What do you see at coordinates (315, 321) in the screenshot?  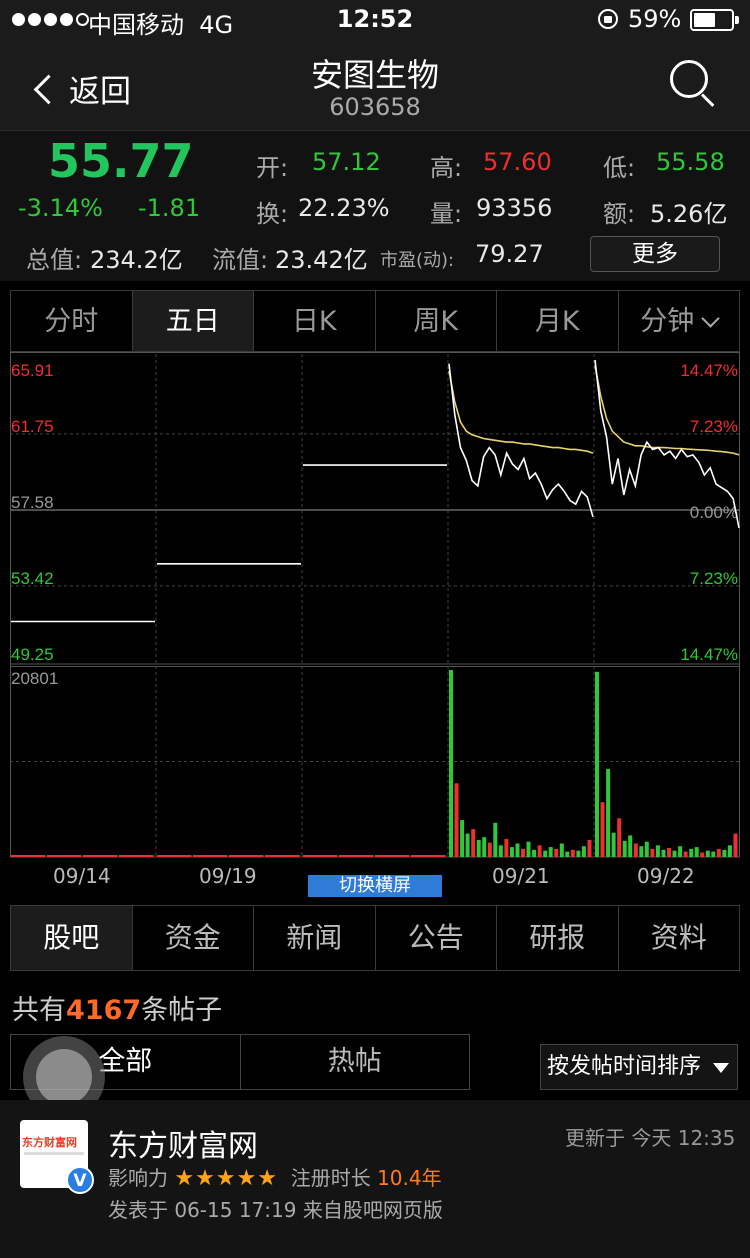 I see `tab-daily-k: 日K` at bounding box center [315, 321].